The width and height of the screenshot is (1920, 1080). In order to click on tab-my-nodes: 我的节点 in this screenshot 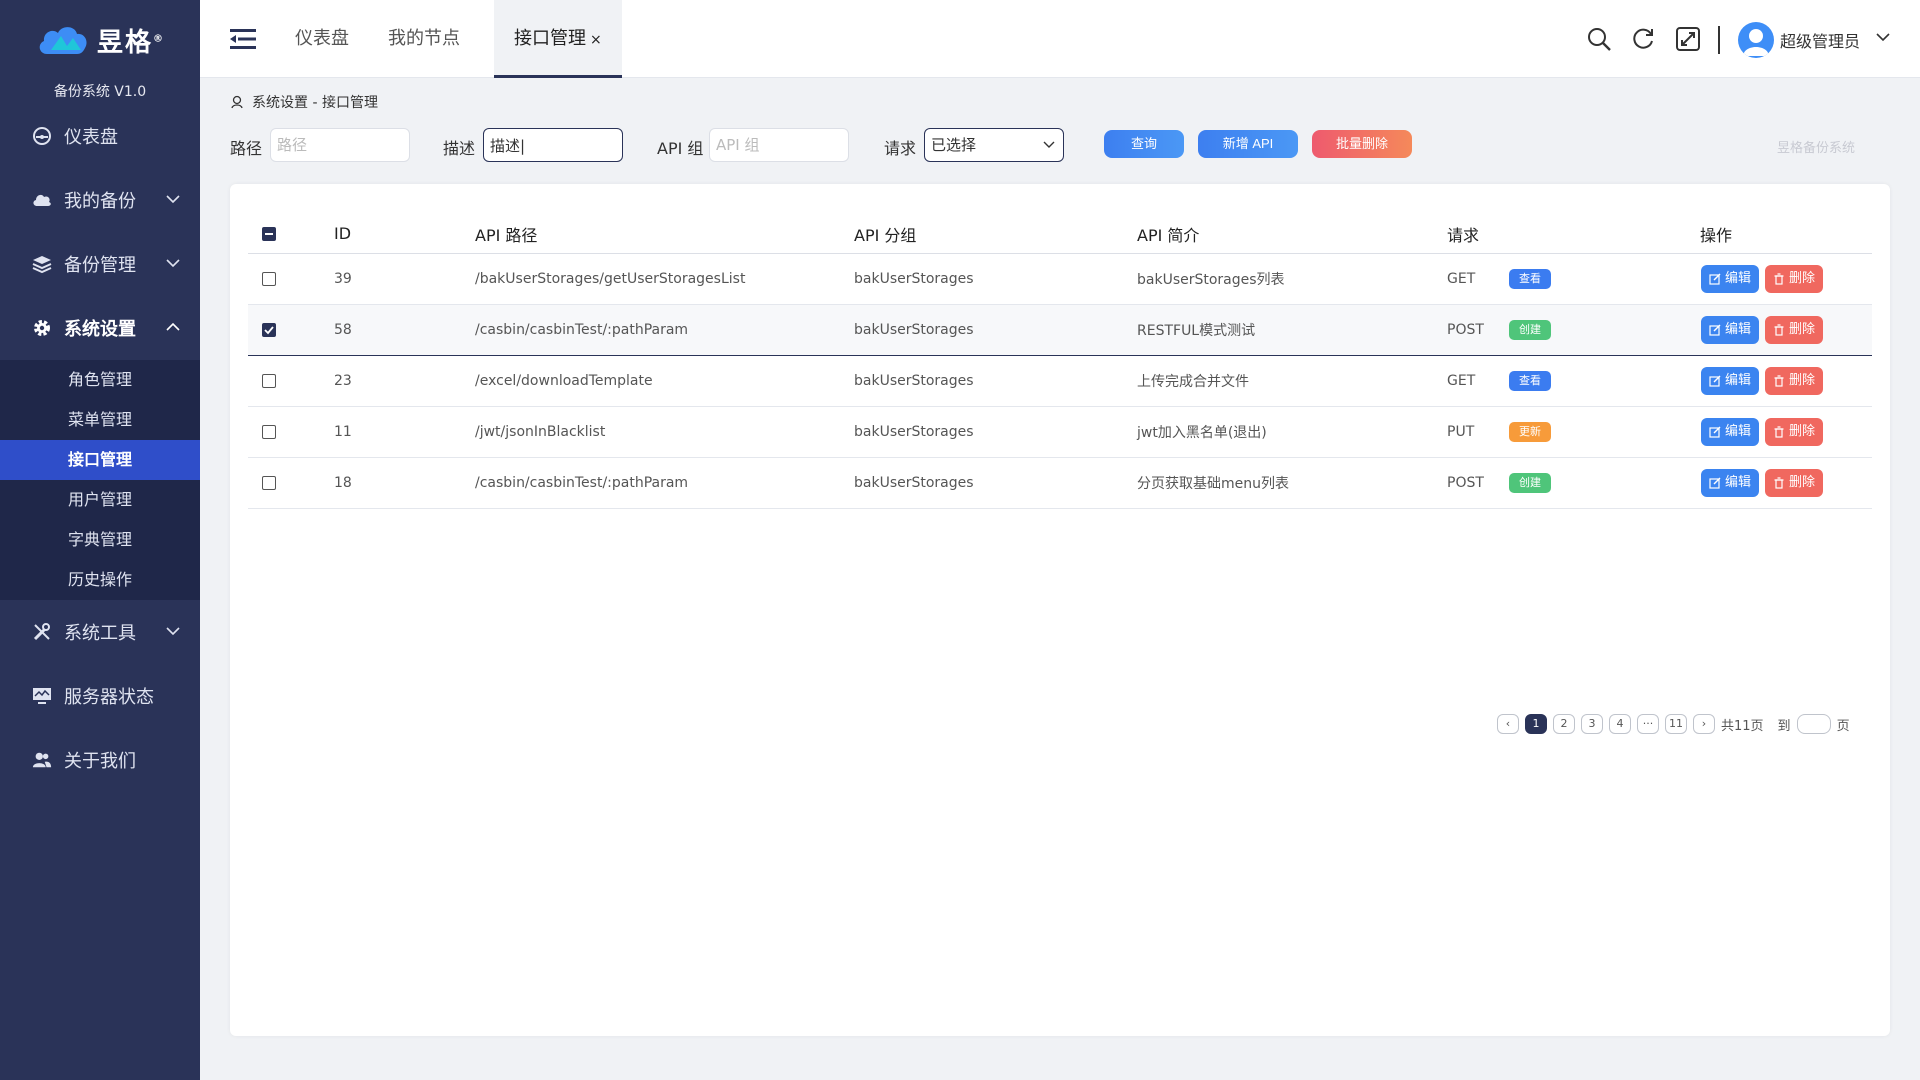, I will do `click(424, 39)`.